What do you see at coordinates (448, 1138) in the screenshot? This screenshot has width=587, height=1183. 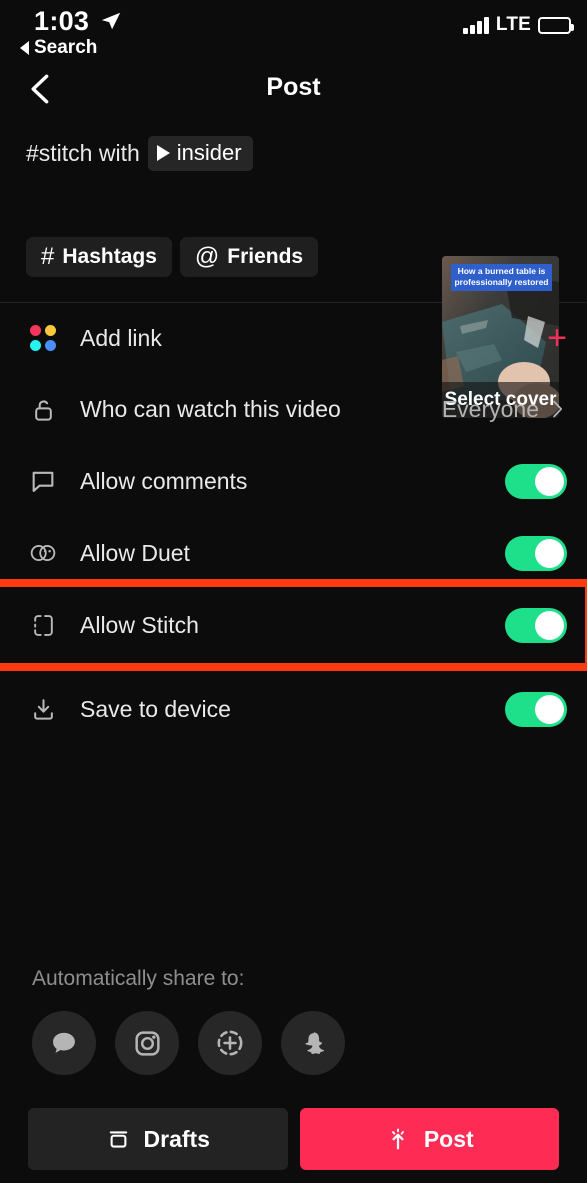 I see `post-label: Post` at bounding box center [448, 1138].